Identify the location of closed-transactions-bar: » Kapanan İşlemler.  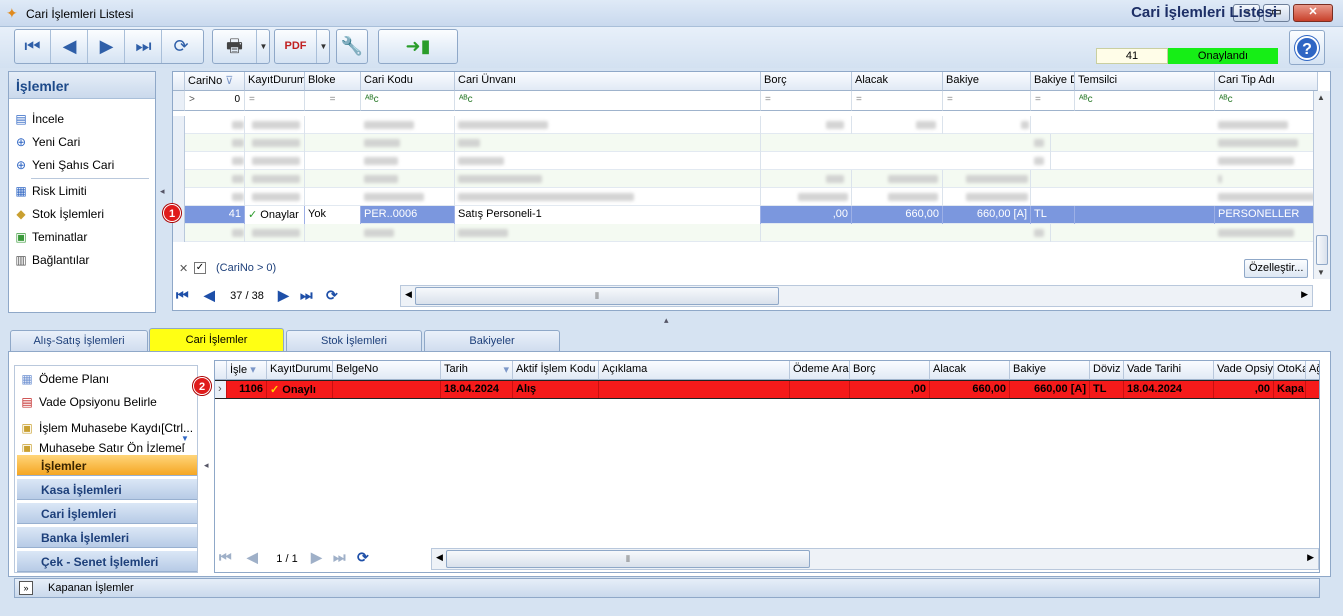
(667, 588).